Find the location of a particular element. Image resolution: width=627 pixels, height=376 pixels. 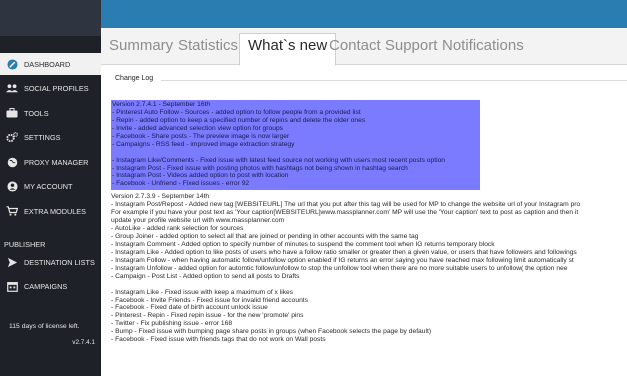

sidebar-item-extra-modules: EXTRA MODULES is located at coordinates (50, 211).